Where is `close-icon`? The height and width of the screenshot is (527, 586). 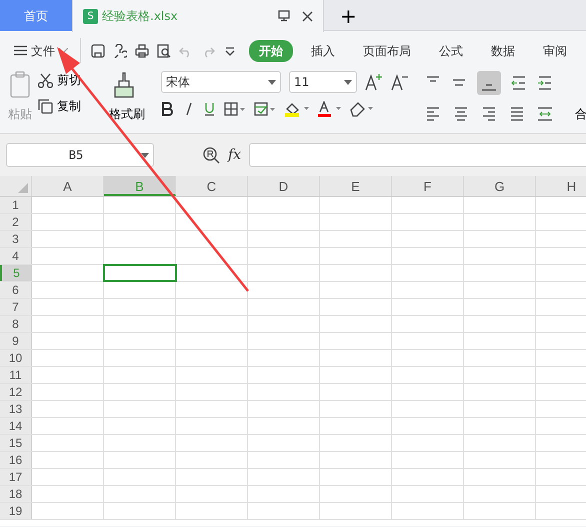
close-icon is located at coordinates (307, 16).